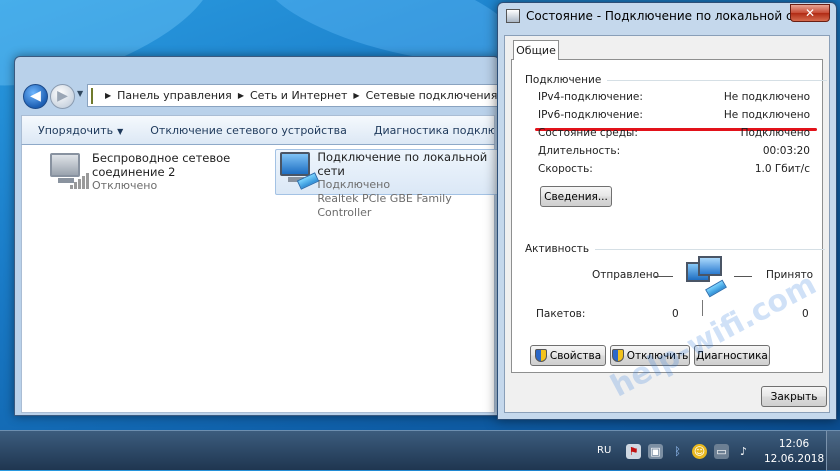 The width and height of the screenshot is (840, 471). I want to click on speed-row: Скорость: 1.0 Гбит/с, so click(674, 169).